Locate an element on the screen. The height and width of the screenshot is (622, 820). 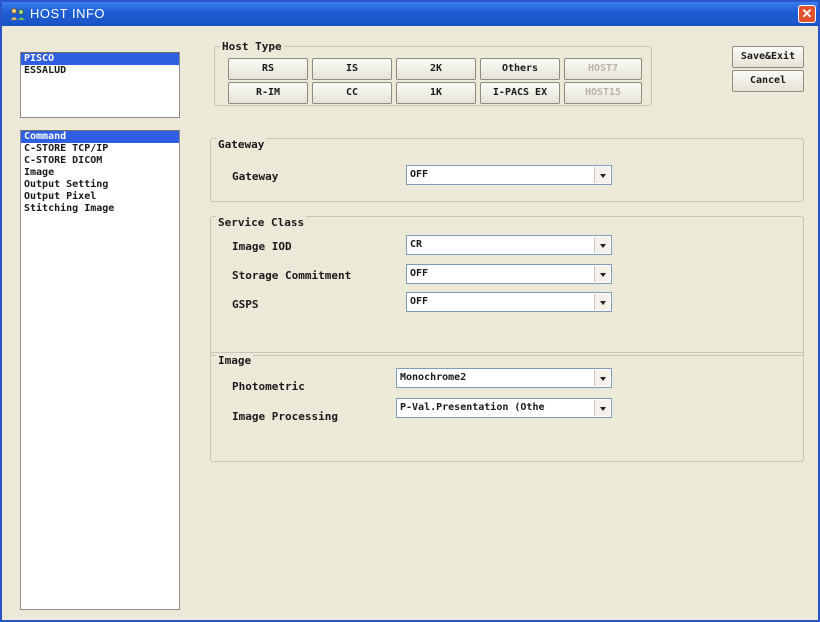
window-title: HOST INFO is located at coordinates (68, 13).